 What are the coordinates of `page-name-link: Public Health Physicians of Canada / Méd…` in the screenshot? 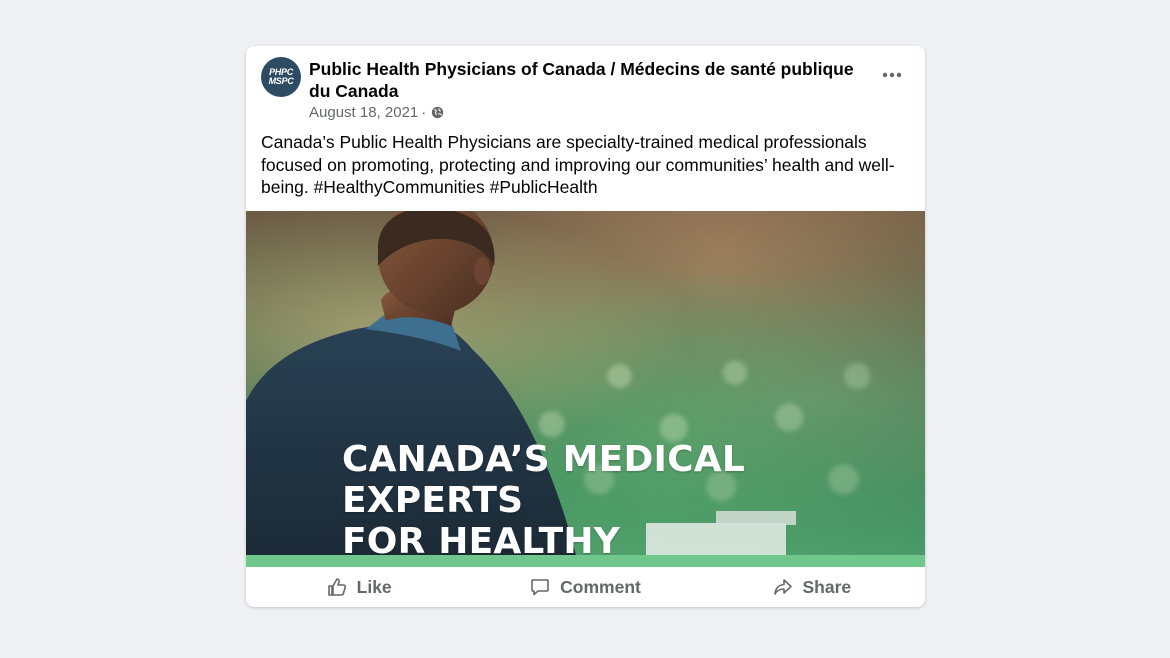 It's located at (589, 80).